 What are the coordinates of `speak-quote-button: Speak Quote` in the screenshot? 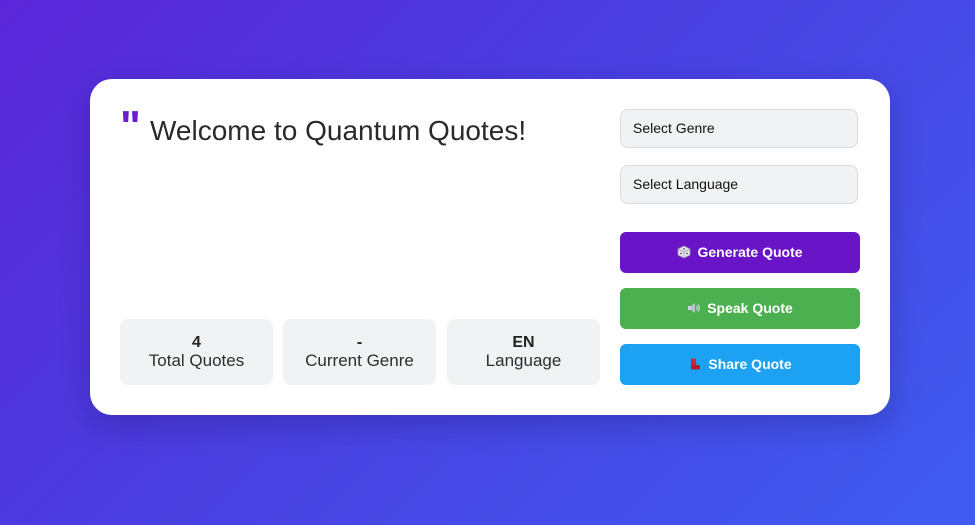 It's located at (740, 308).